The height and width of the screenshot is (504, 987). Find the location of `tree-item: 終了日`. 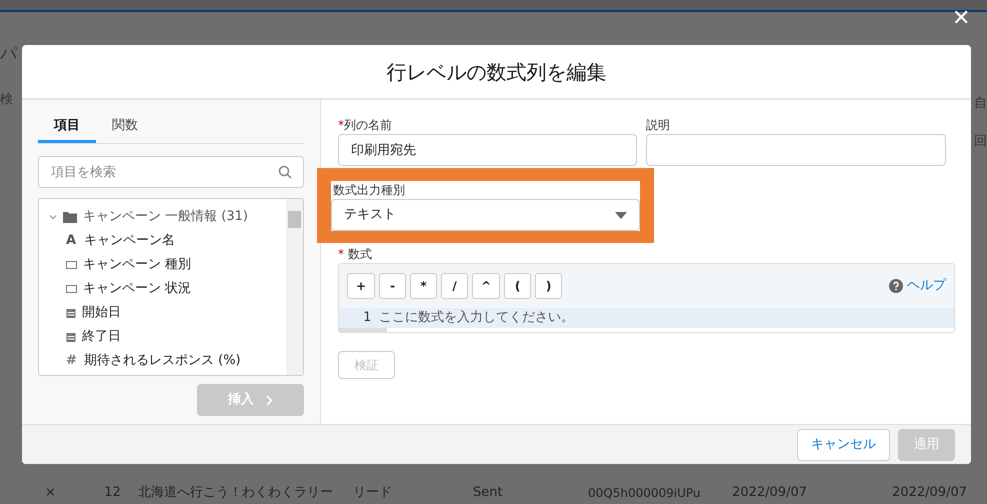

tree-item: 終了日 is located at coordinates (101, 337).